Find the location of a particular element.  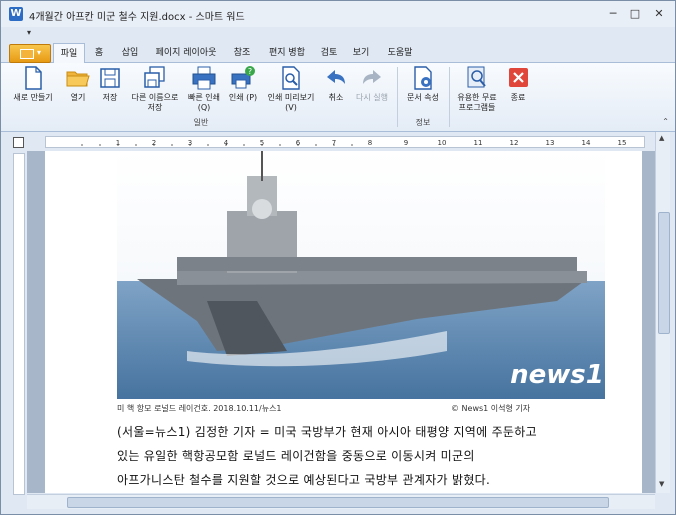

ruler-number: 1 is located at coordinates (118, 143).